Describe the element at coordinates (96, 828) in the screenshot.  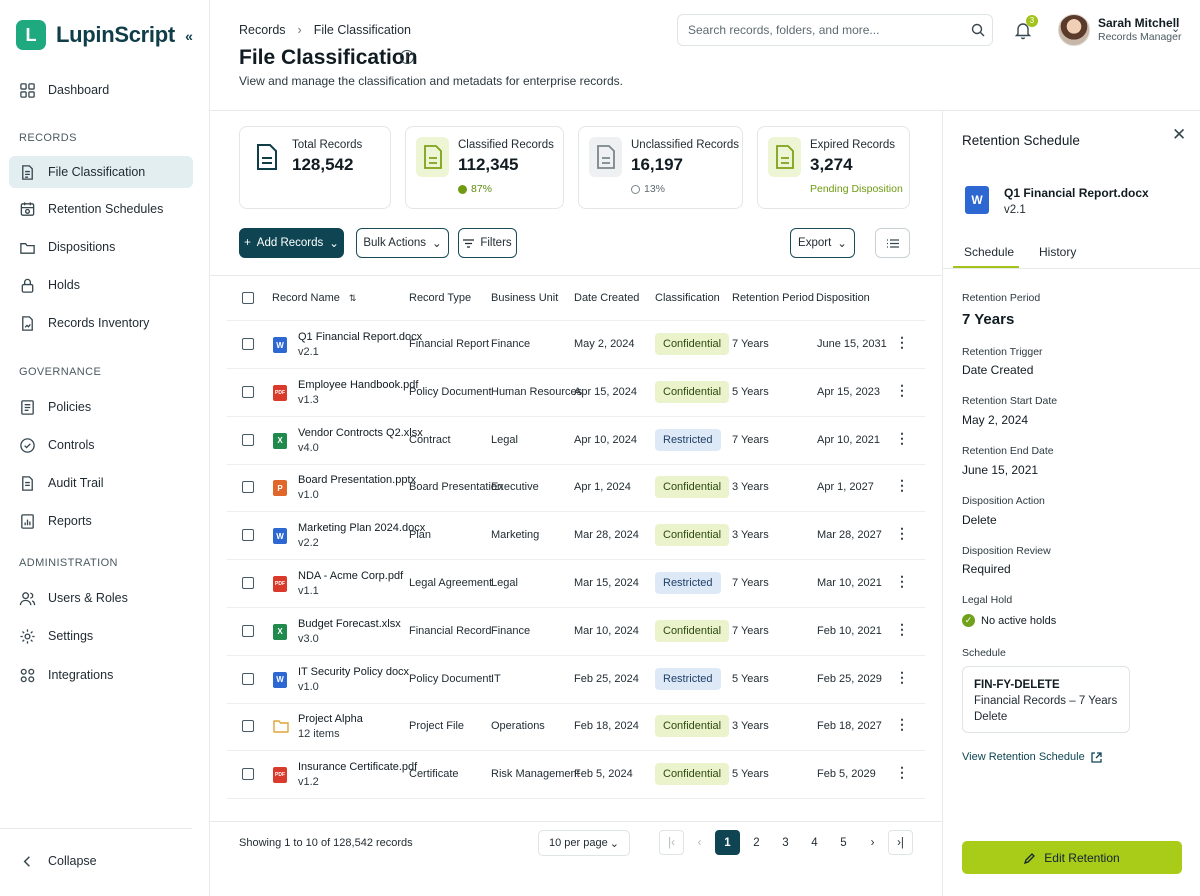
I see `sidebar-divider` at that location.